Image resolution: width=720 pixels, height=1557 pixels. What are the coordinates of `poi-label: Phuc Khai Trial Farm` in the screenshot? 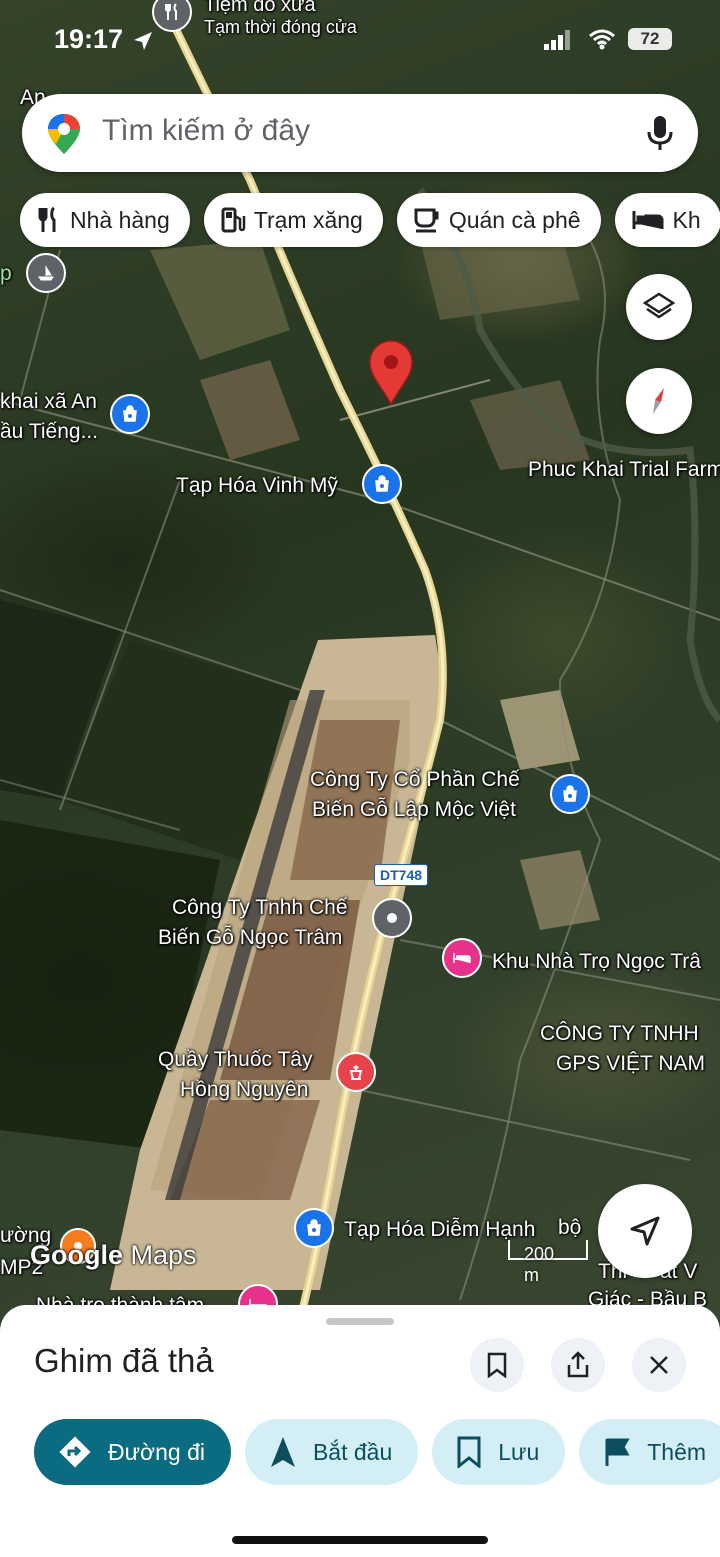 It's located at (624, 469).